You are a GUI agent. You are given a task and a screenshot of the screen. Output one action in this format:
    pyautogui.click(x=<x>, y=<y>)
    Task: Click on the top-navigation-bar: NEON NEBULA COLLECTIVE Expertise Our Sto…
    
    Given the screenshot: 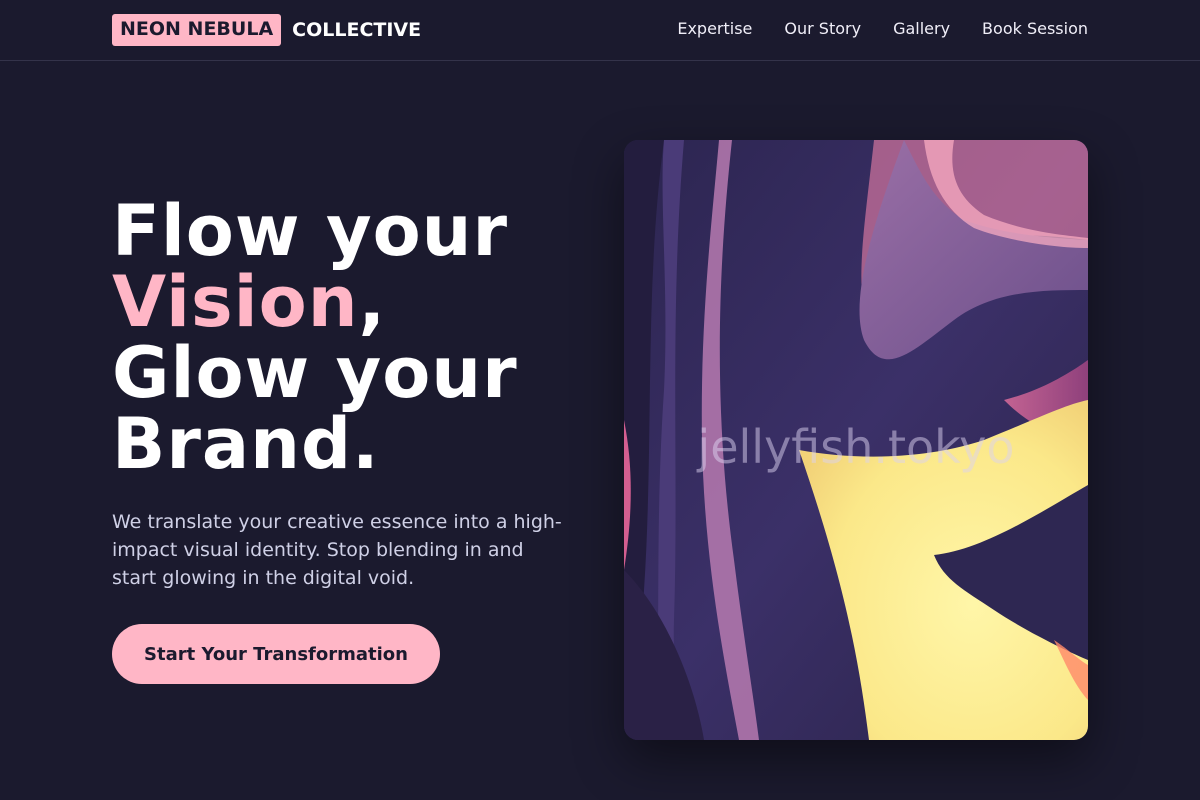 What is the action you would take?
    pyautogui.click(x=600, y=30)
    